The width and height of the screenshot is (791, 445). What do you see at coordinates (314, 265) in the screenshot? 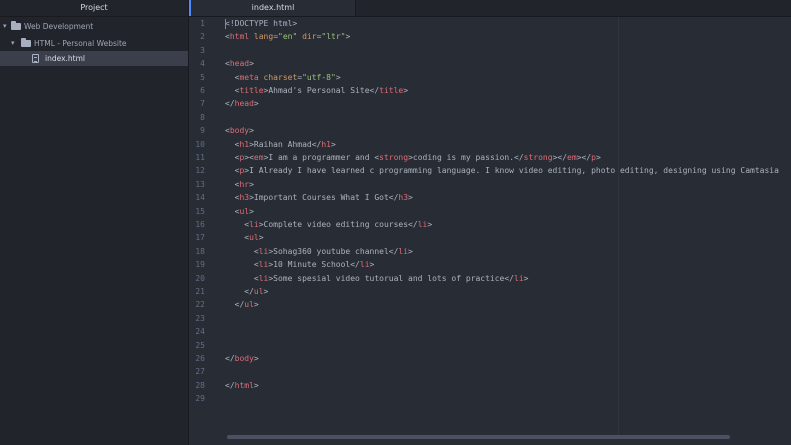
I see `code-token: >10 Minute School</` at bounding box center [314, 265].